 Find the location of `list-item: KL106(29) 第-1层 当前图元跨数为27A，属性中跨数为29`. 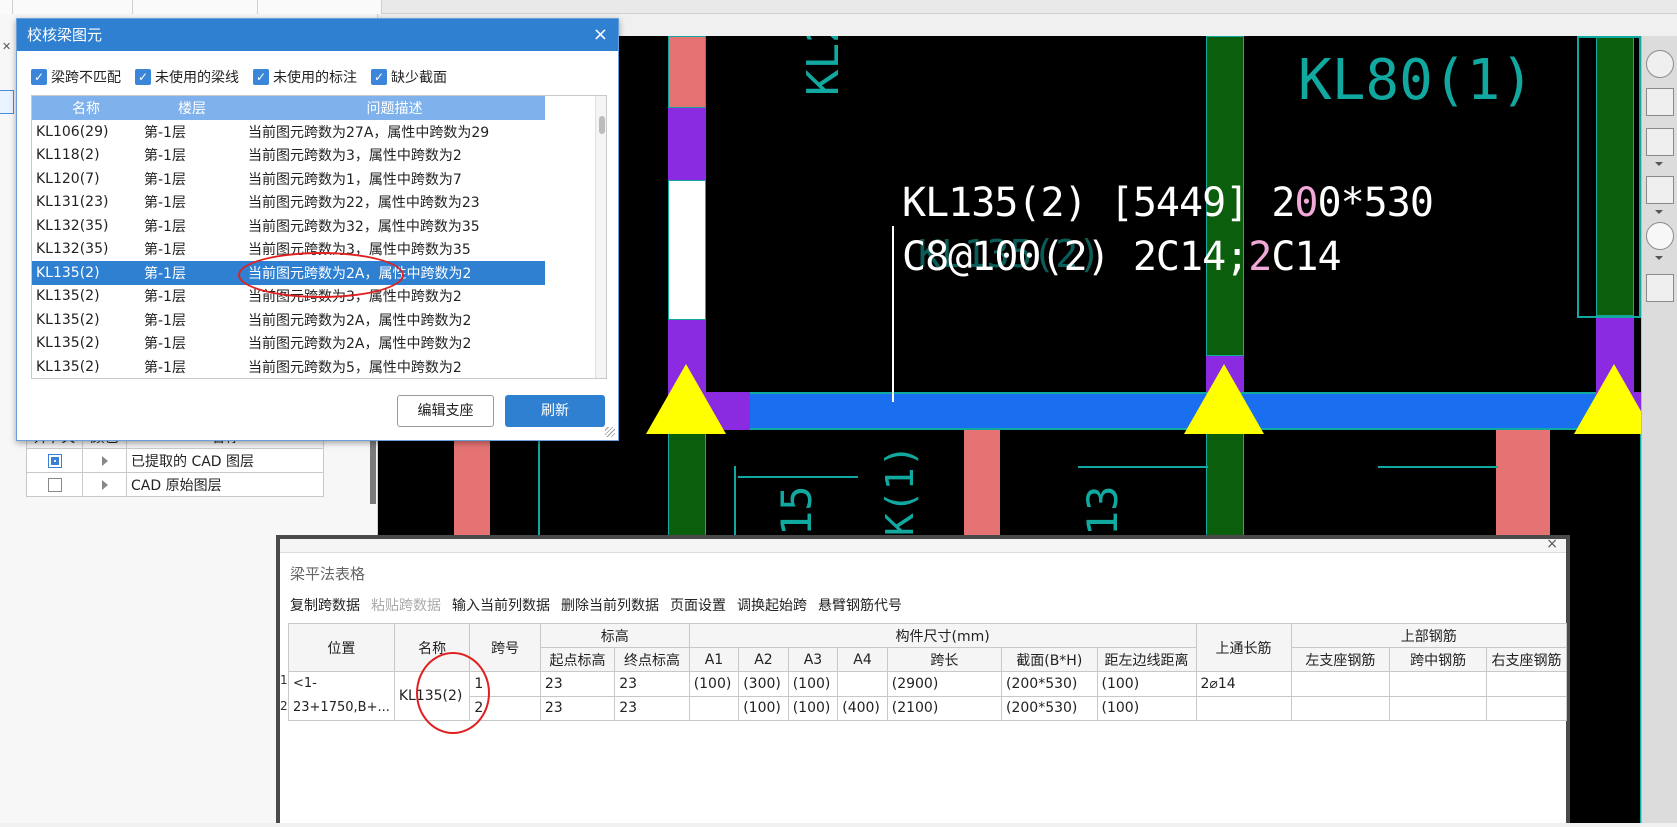

list-item: KL106(29) 第-1层 当前图元跨数为27A，属性中跨数为29 is located at coordinates (288, 132).